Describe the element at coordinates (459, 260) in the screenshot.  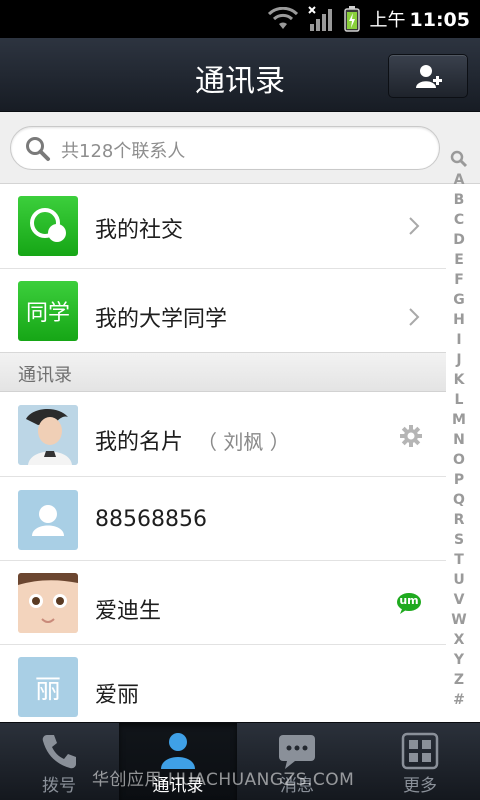
I see `index-letter: E` at that location.